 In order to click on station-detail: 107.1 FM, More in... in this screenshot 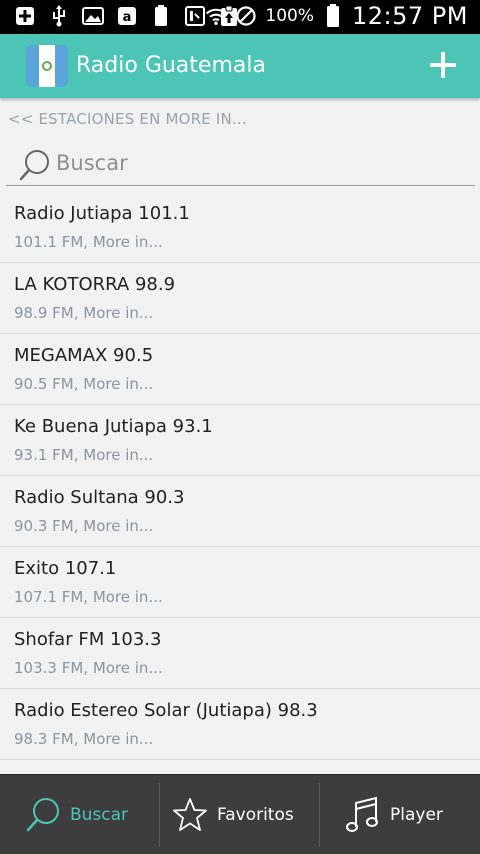, I will do `click(88, 597)`.